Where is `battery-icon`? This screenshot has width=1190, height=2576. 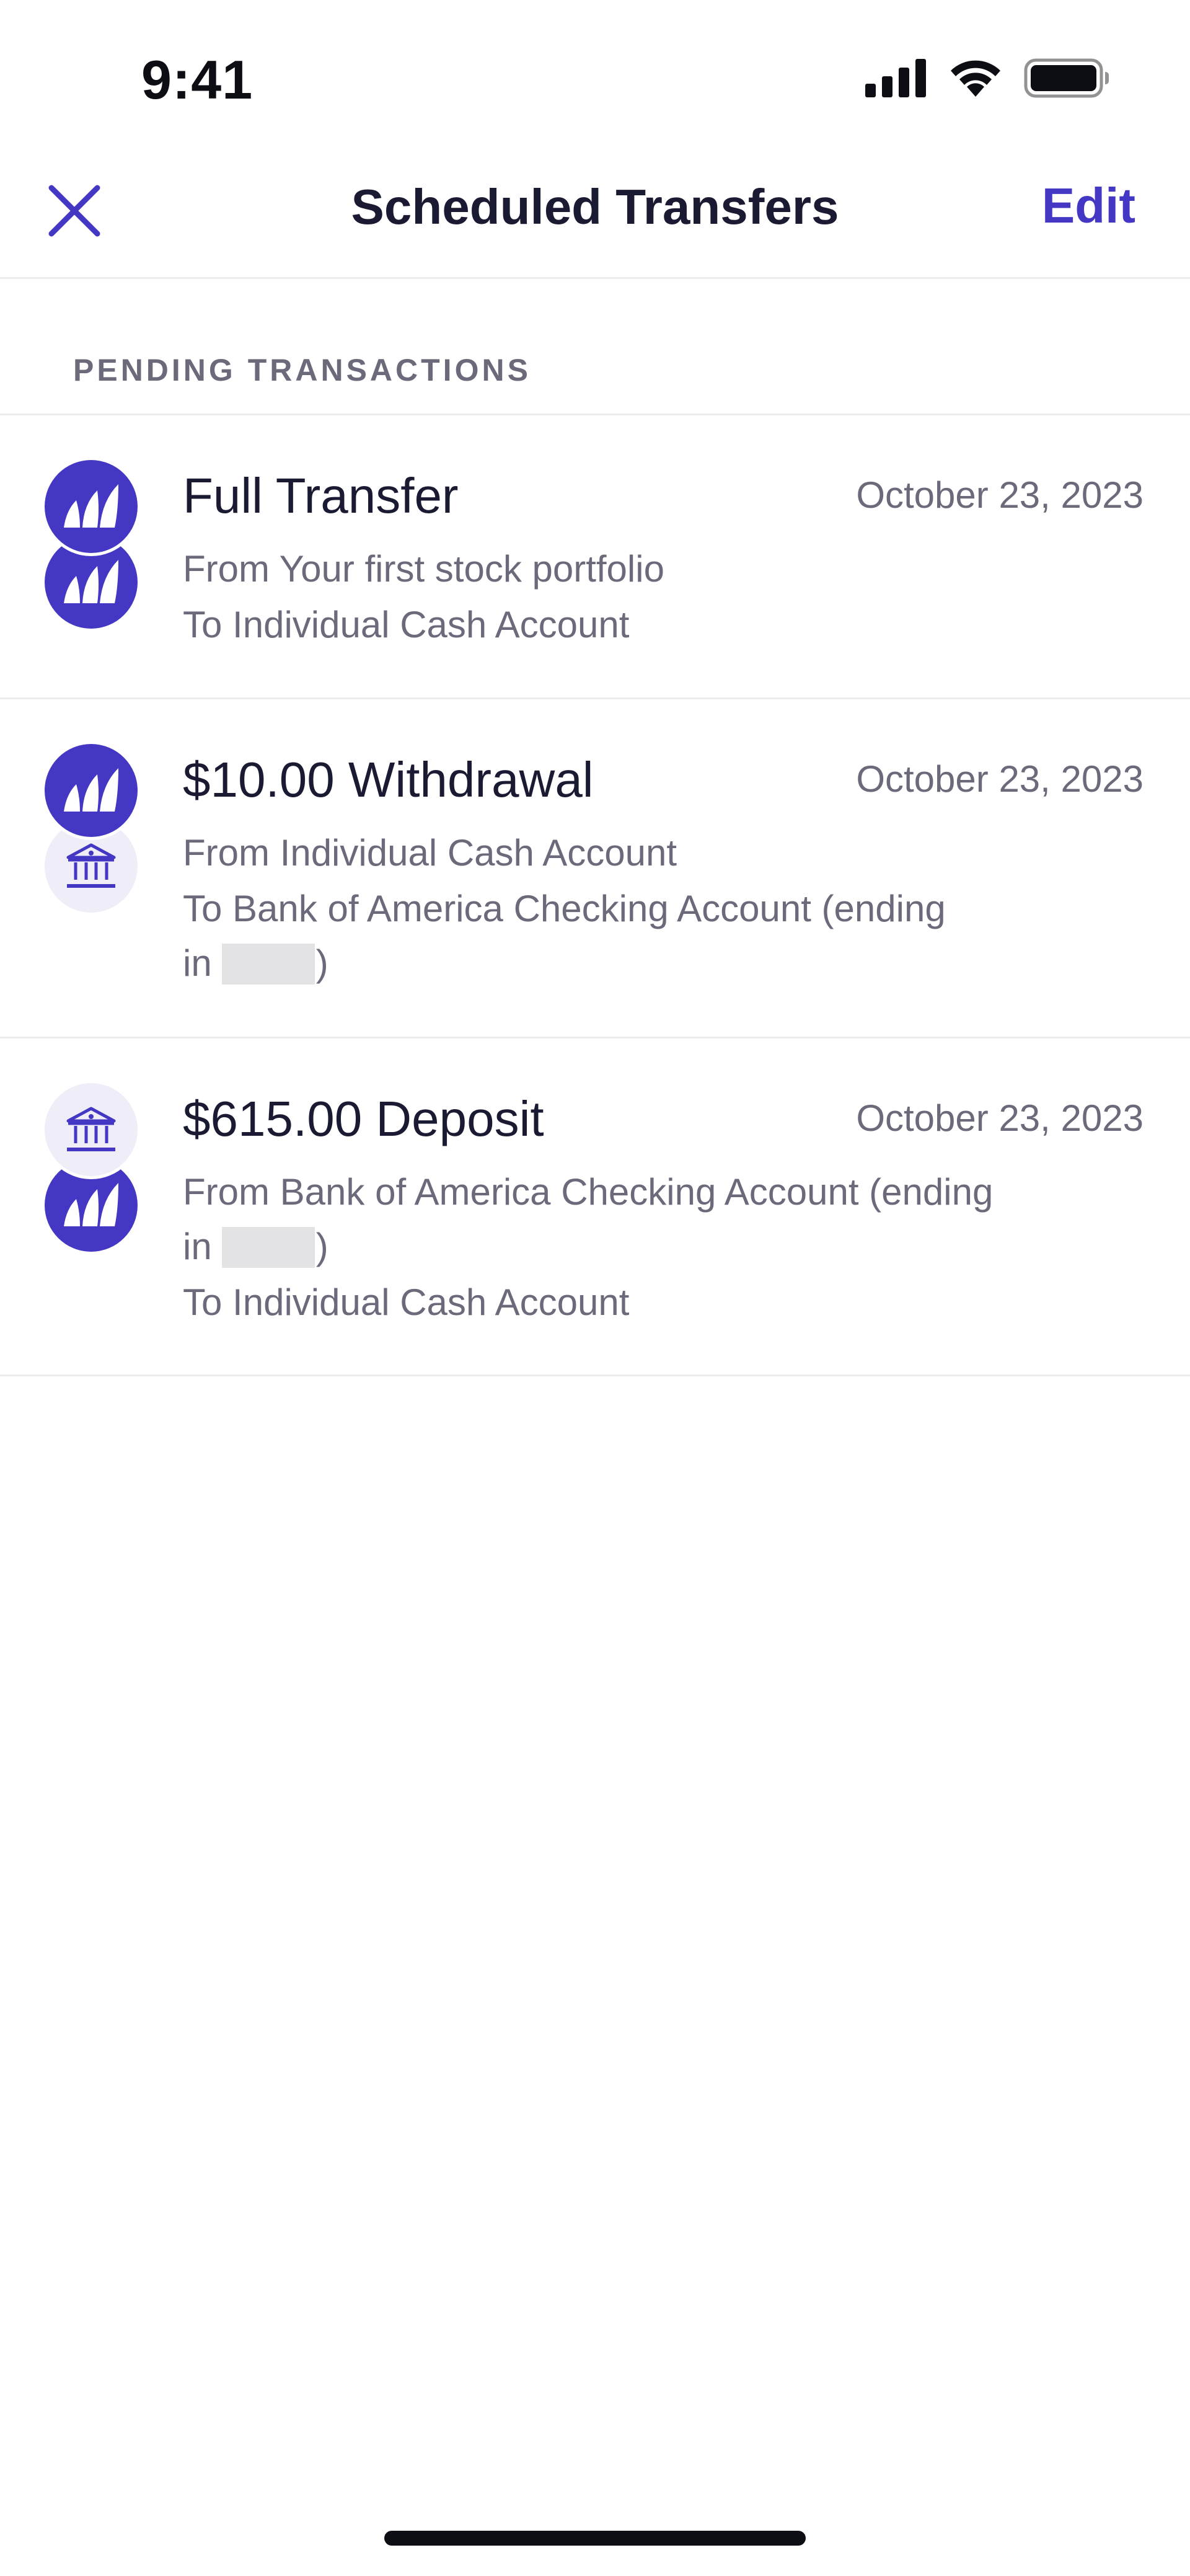
battery-icon is located at coordinates (1066, 78).